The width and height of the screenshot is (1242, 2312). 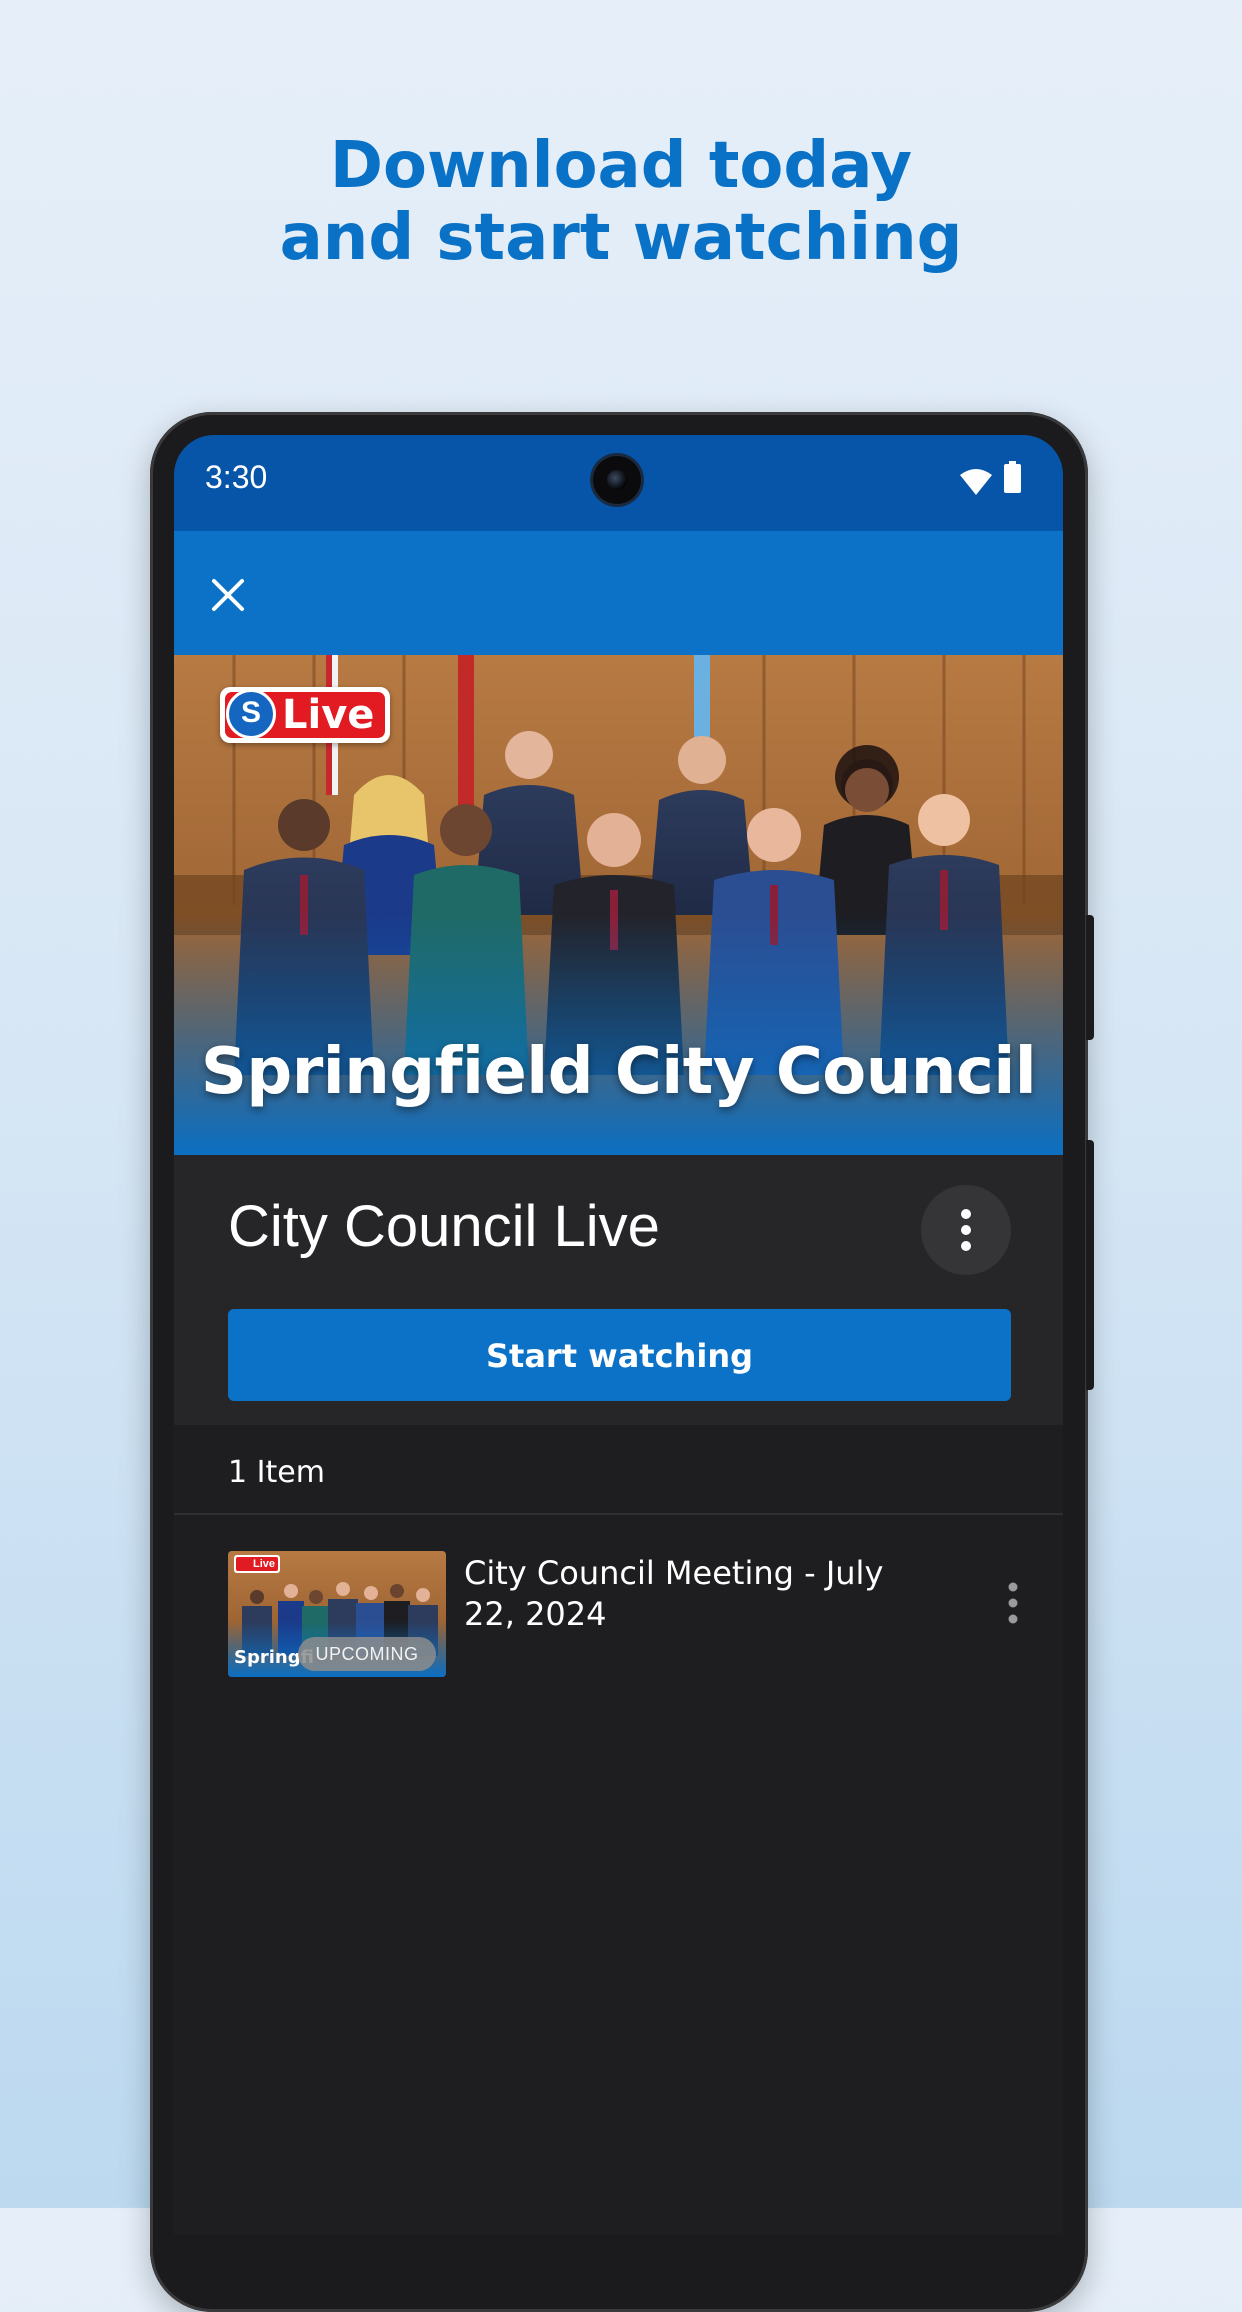 I want to click on promo-headline: Download today and start watching, so click(x=621, y=202).